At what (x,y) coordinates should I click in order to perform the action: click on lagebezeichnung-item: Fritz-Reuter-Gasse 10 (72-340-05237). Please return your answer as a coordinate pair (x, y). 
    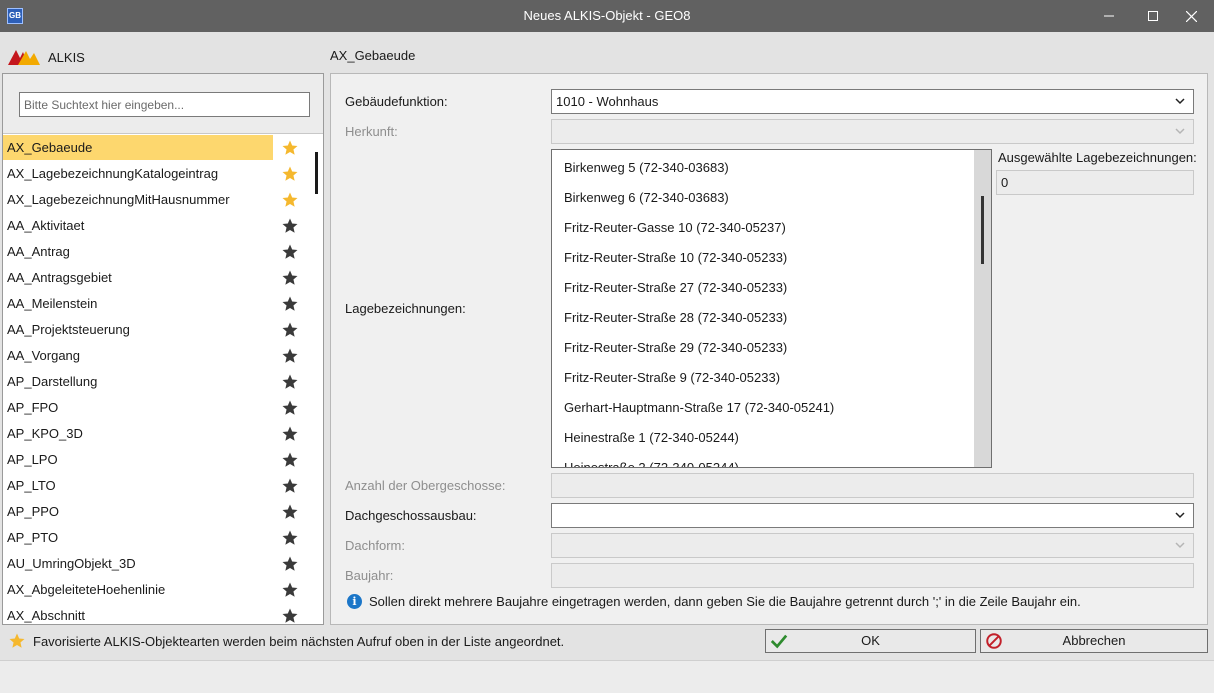
    Looking at the image, I should click on (771, 228).